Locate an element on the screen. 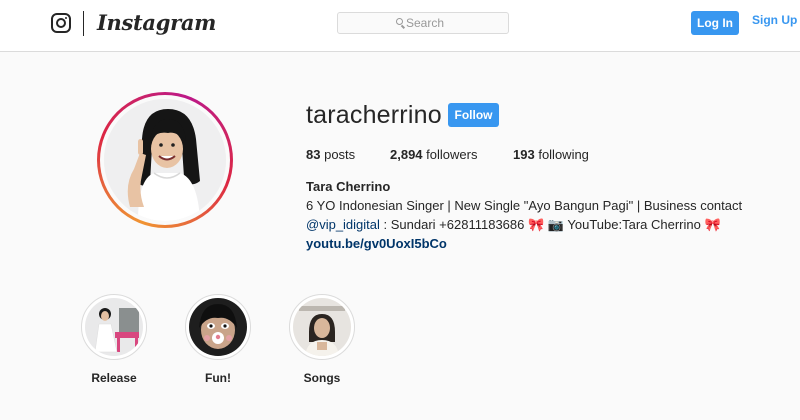  highlight-cover-songs is located at coordinates (322, 327).